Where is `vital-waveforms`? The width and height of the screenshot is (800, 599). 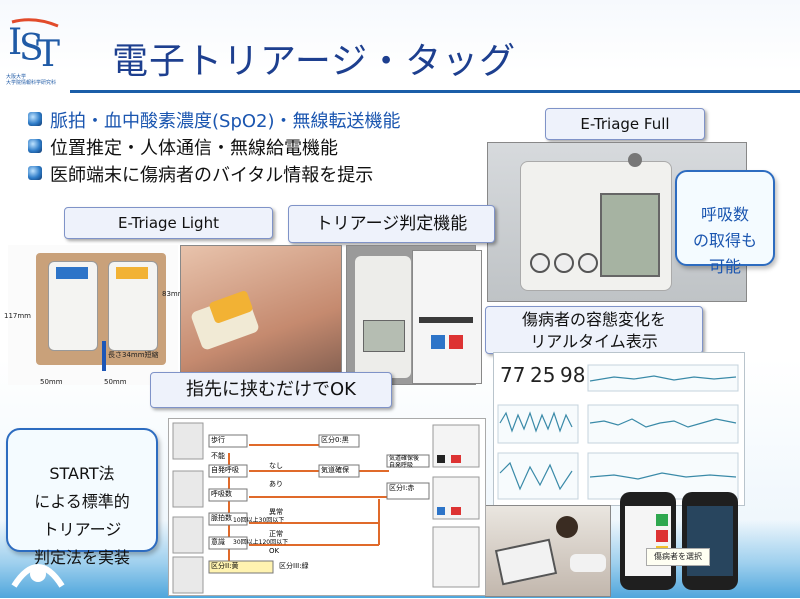
vital-waveforms is located at coordinates (618, 432).